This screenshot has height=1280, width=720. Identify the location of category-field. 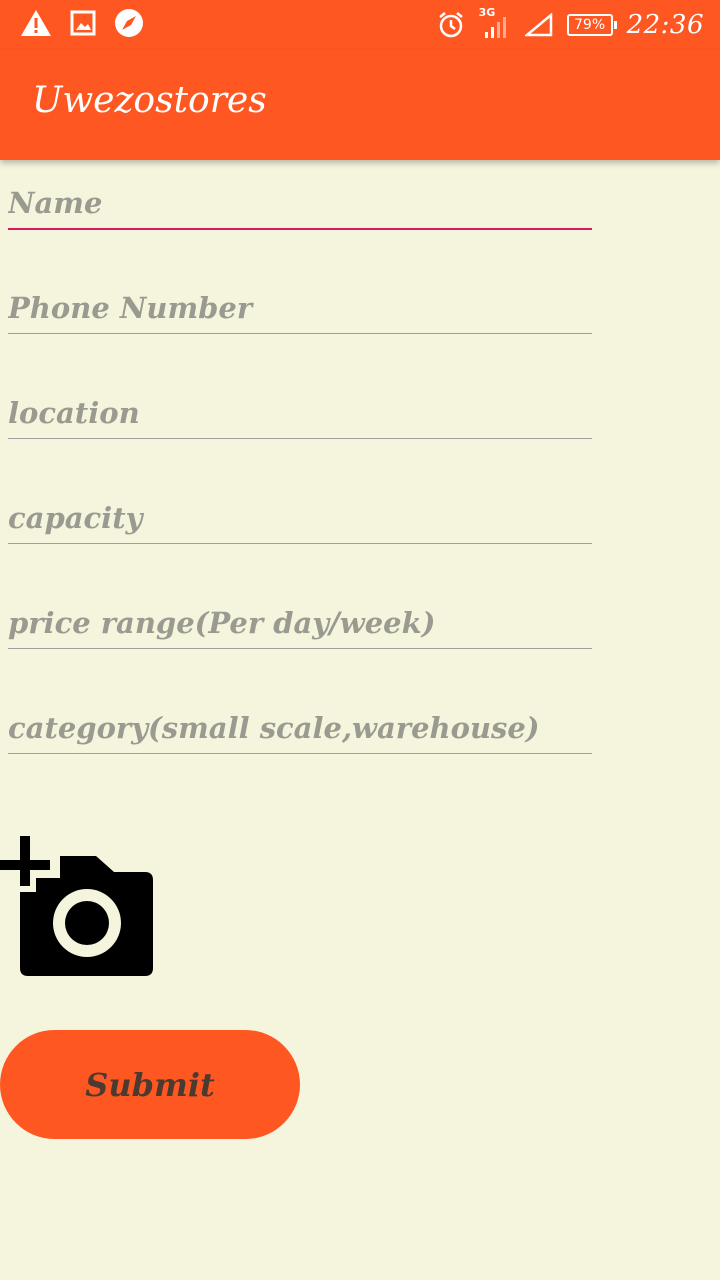
(300, 724).